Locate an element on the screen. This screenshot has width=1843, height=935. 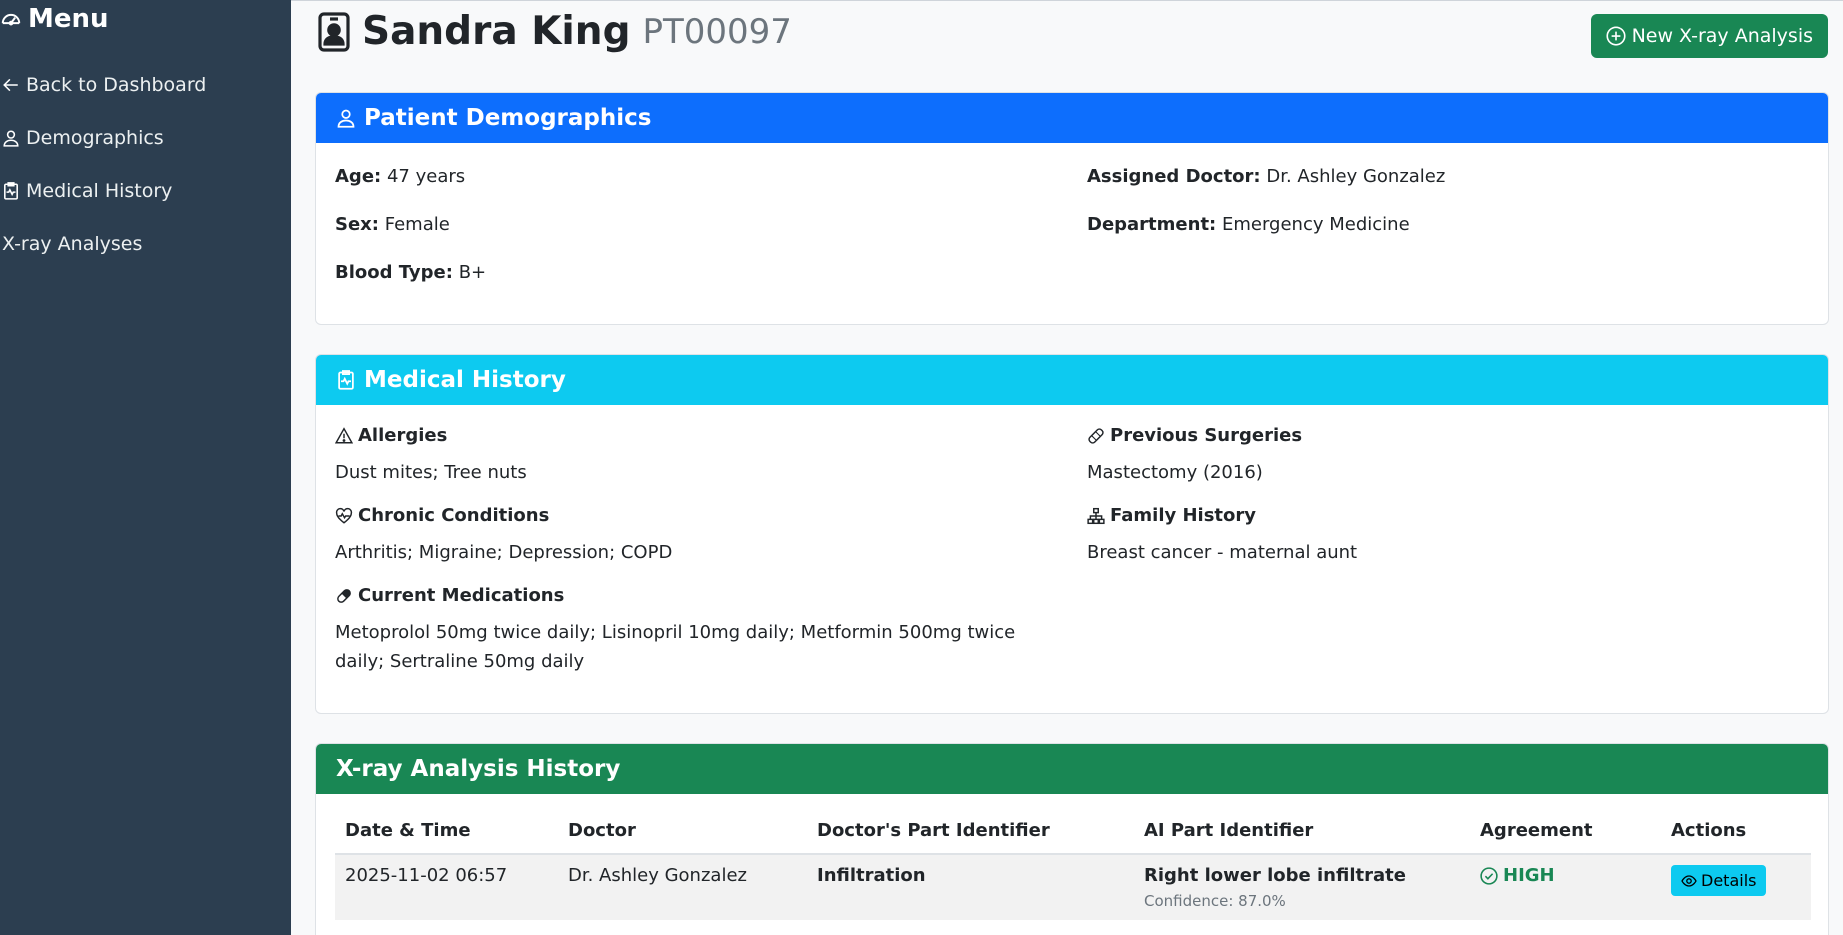
xray-history-header: X-ray Analysis History is located at coordinates (1072, 769).